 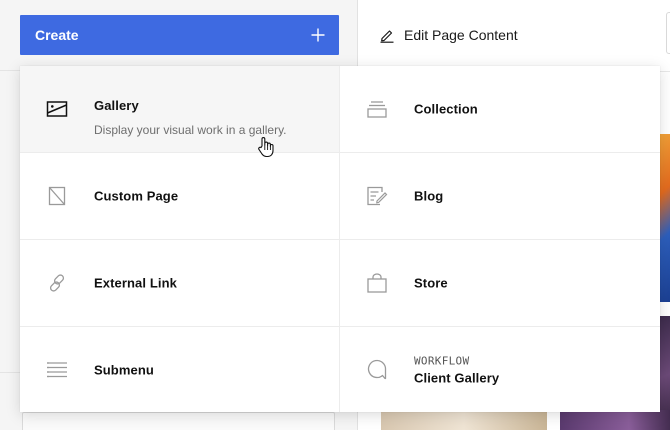 I want to click on menu-item-label: Collection, so click(x=446, y=109).